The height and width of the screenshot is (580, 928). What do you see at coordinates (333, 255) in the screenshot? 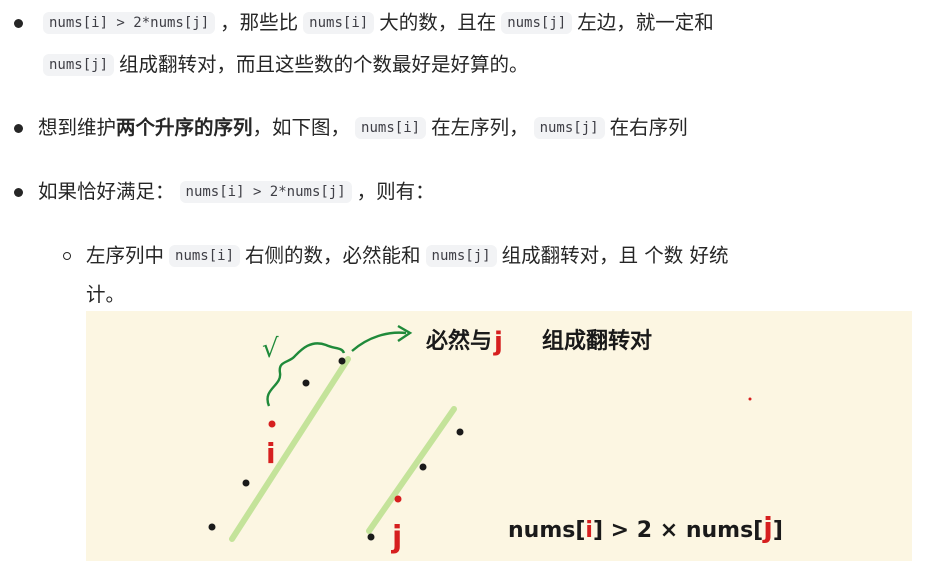
I see `text: 右侧的数，必然能和` at bounding box center [333, 255].